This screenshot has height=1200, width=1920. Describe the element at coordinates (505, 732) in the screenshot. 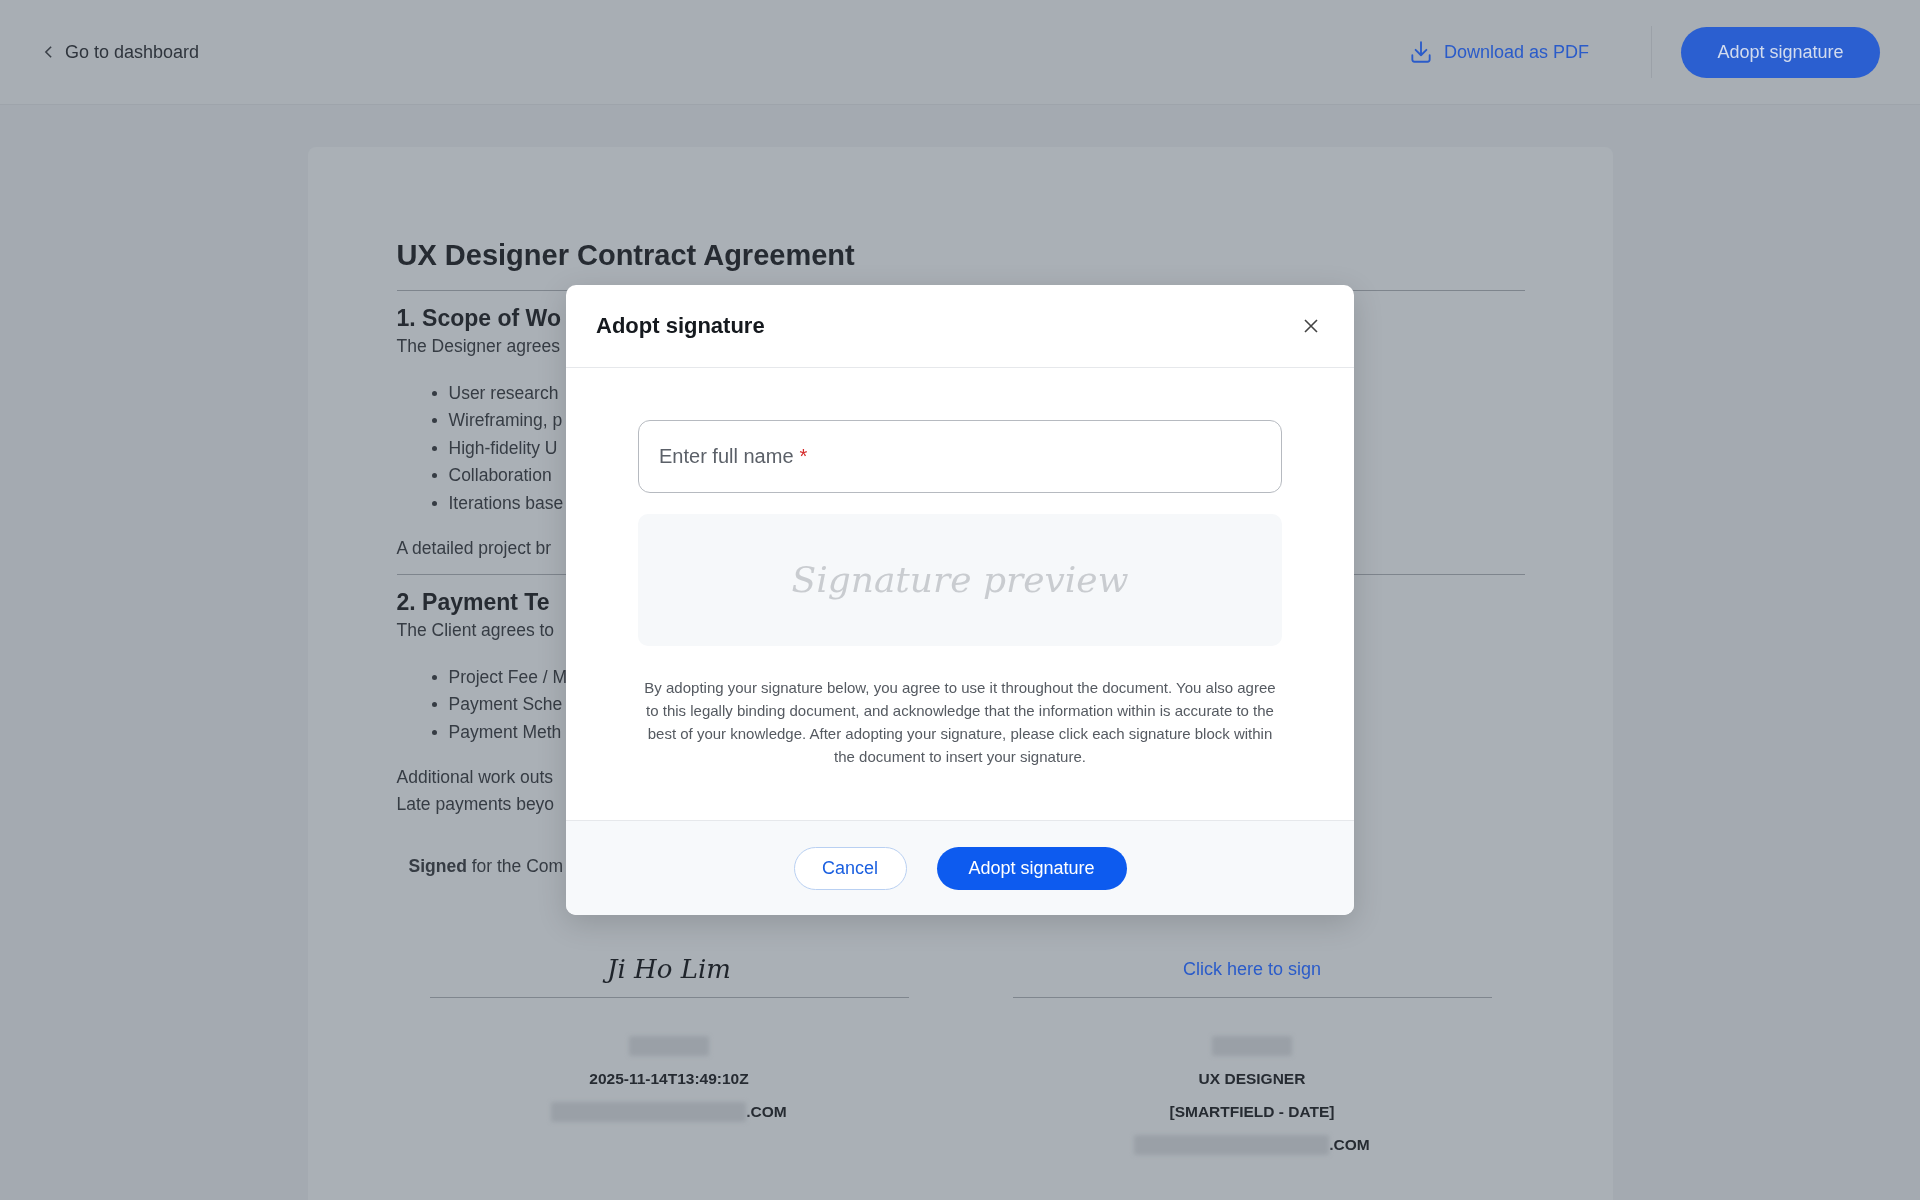

I see `list-item: Payment Meth` at that location.